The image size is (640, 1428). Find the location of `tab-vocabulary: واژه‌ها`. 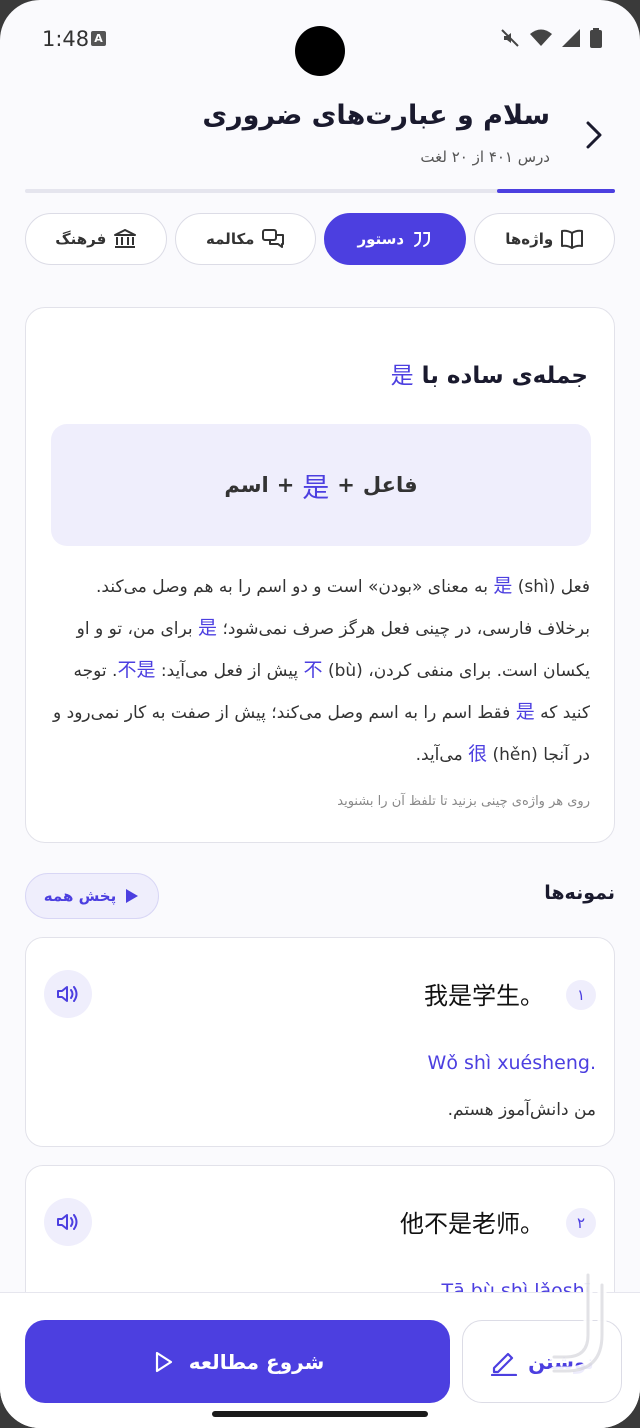

tab-vocabulary: واژه‌ها is located at coordinates (544, 239).